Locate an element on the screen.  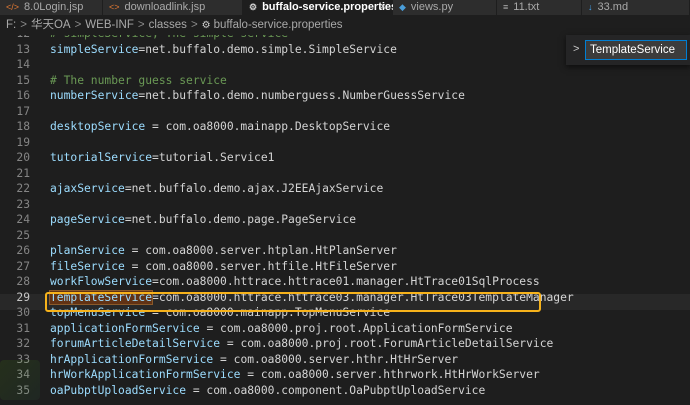
watermark-logo is located at coordinates (20, 380).